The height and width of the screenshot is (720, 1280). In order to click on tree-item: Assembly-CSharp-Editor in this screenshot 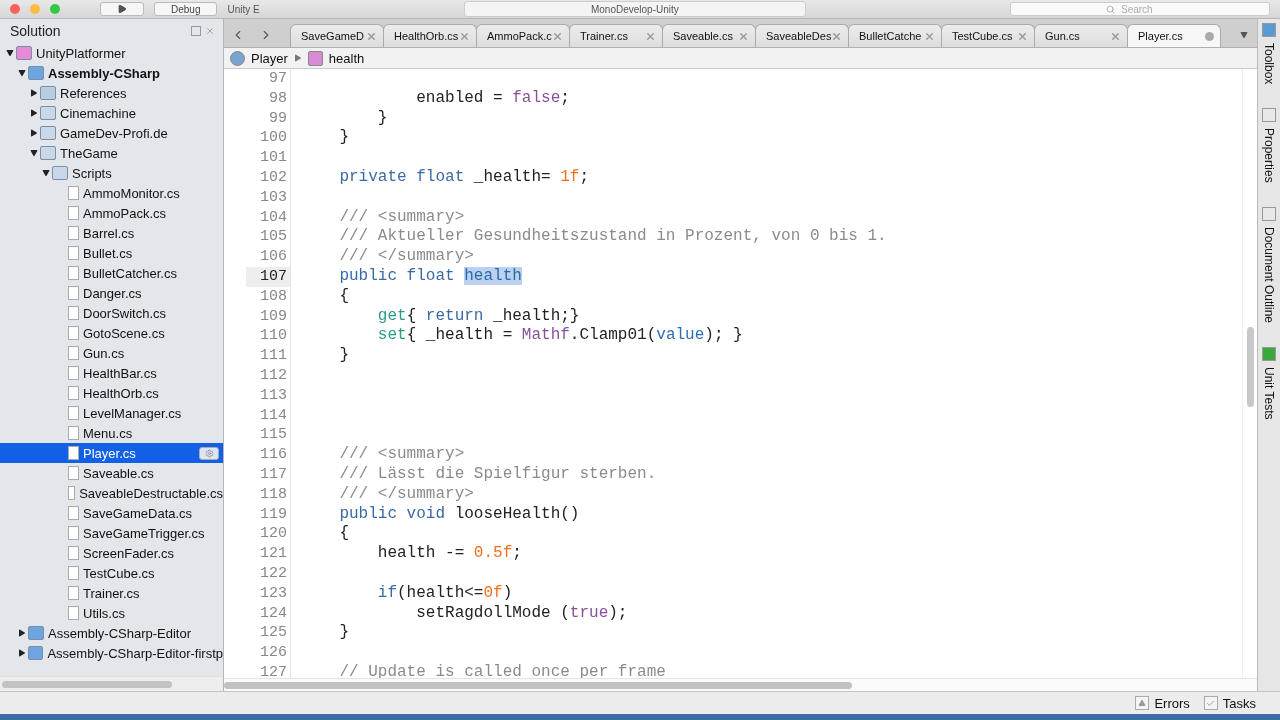, I will do `click(111, 633)`.